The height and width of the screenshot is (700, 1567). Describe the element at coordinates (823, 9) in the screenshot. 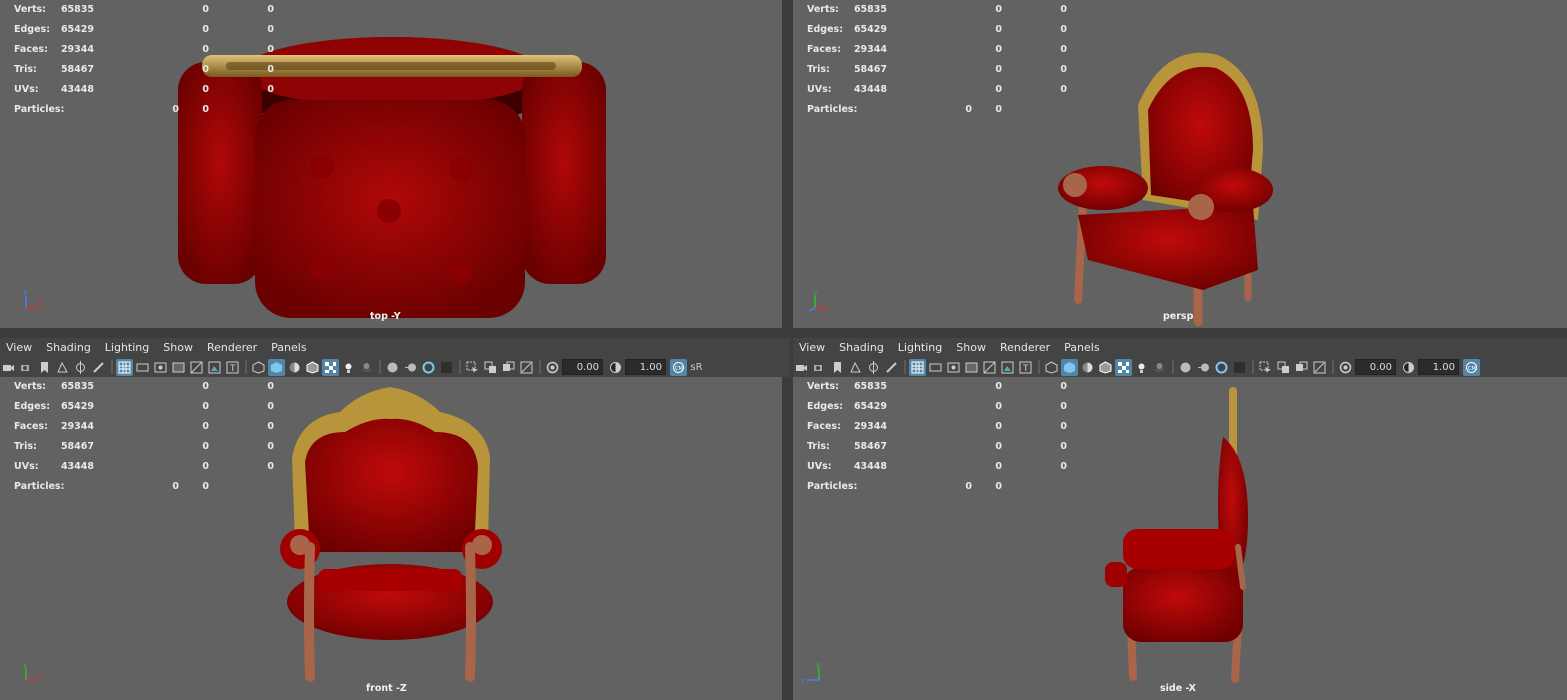

I see `stat-label: Verts:` at that location.